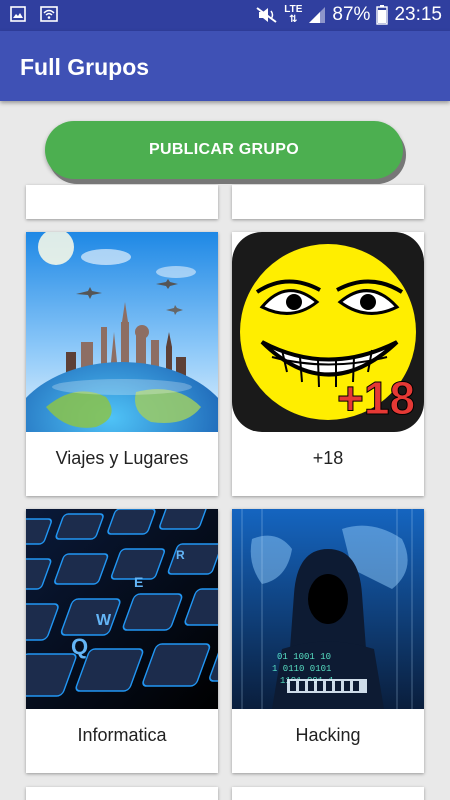 The height and width of the screenshot is (800, 450). I want to click on svg-text: W, so click(104, 620).